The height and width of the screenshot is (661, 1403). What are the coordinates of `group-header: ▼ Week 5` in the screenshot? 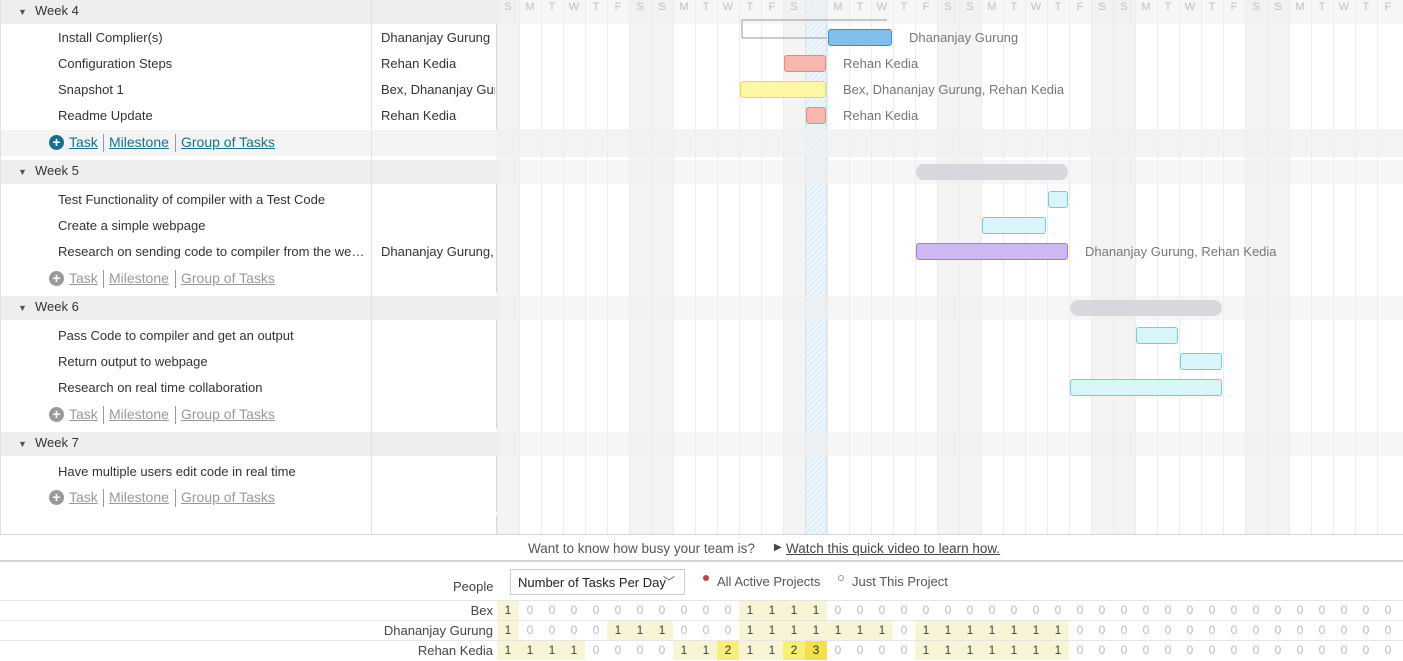 It's located at (249, 172).